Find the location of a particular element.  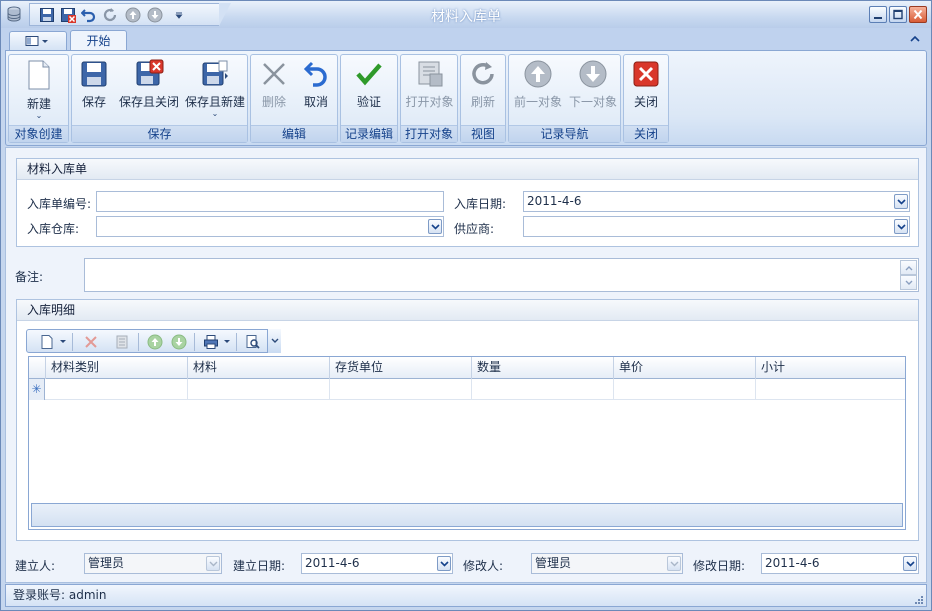

validate-button: 验证 is located at coordinates (369, 92).